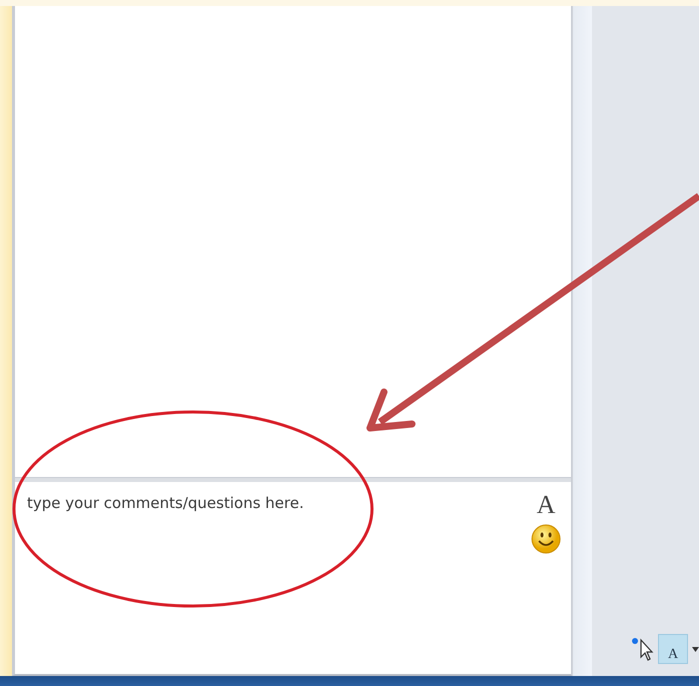 The image size is (699, 686). I want to click on smiley-icon, so click(546, 539).